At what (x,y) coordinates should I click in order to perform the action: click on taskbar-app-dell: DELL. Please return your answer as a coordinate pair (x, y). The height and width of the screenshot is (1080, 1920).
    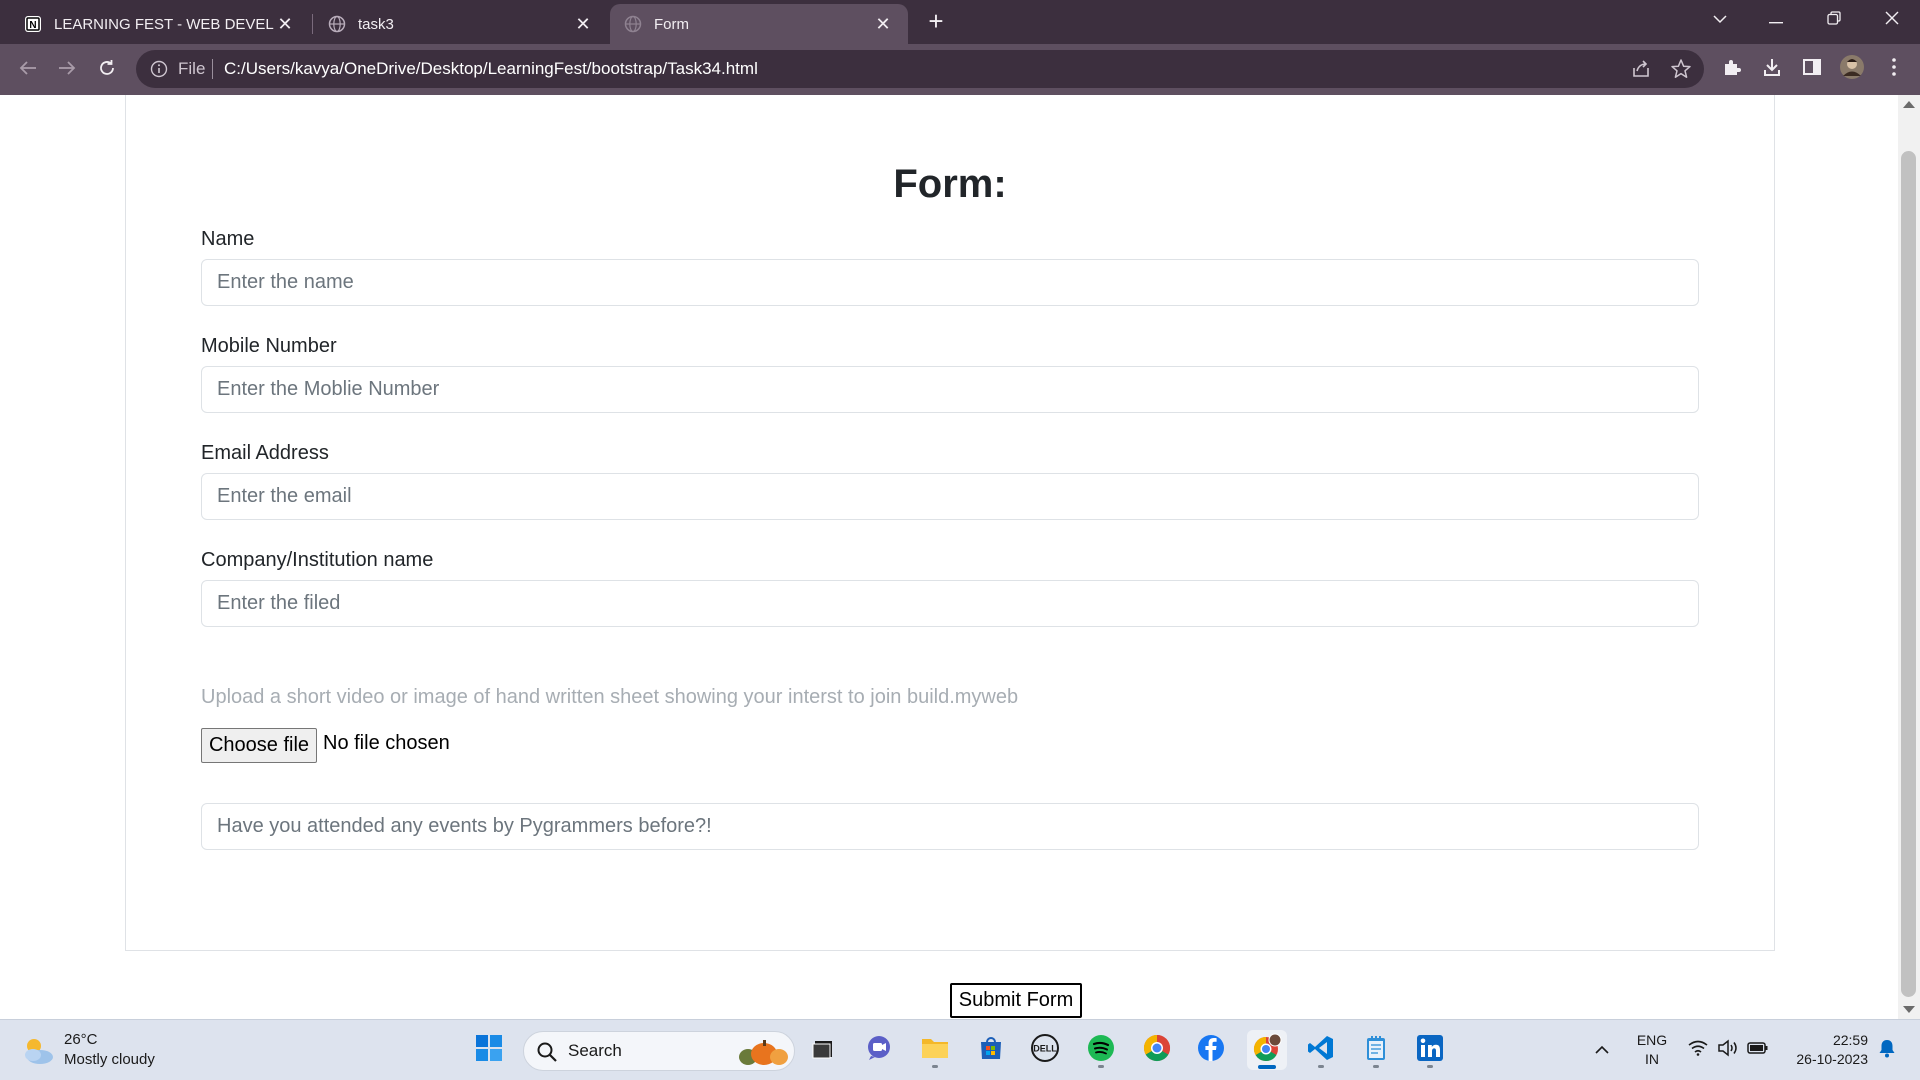
    Looking at the image, I should click on (1045, 1050).